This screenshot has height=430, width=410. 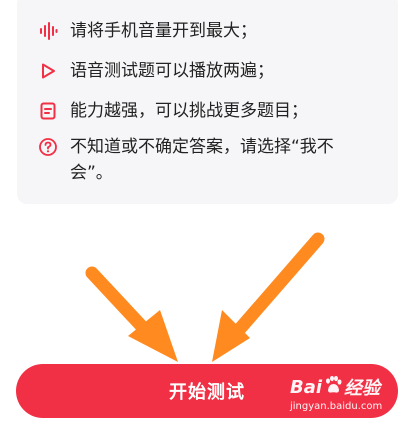 I want to click on rule-text: 语音测试题可以播放两遍；, so click(x=172, y=71).